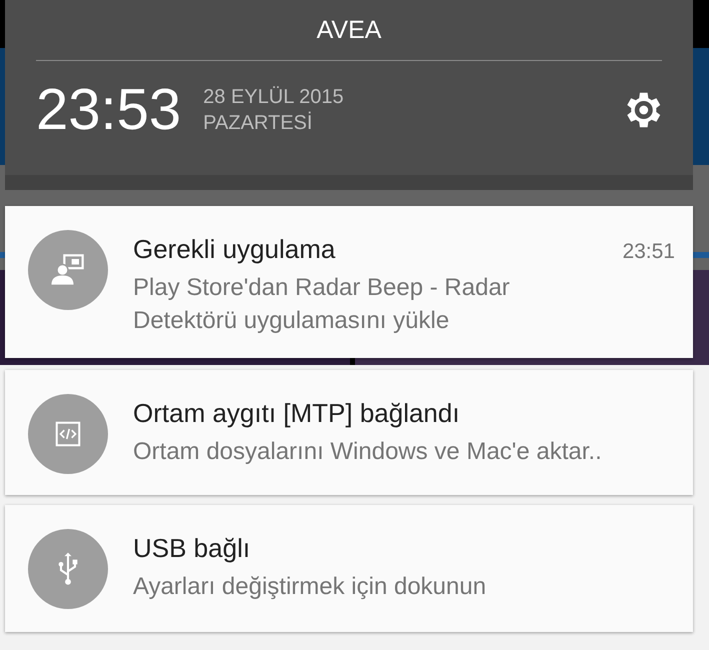 This screenshot has height=650, width=709. What do you see at coordinates (368, 452) in the screenshot?
I see `notification-text: Ortam dosyalarını Windows ve Mac'e aktar..` at bounding box center [368, 452].